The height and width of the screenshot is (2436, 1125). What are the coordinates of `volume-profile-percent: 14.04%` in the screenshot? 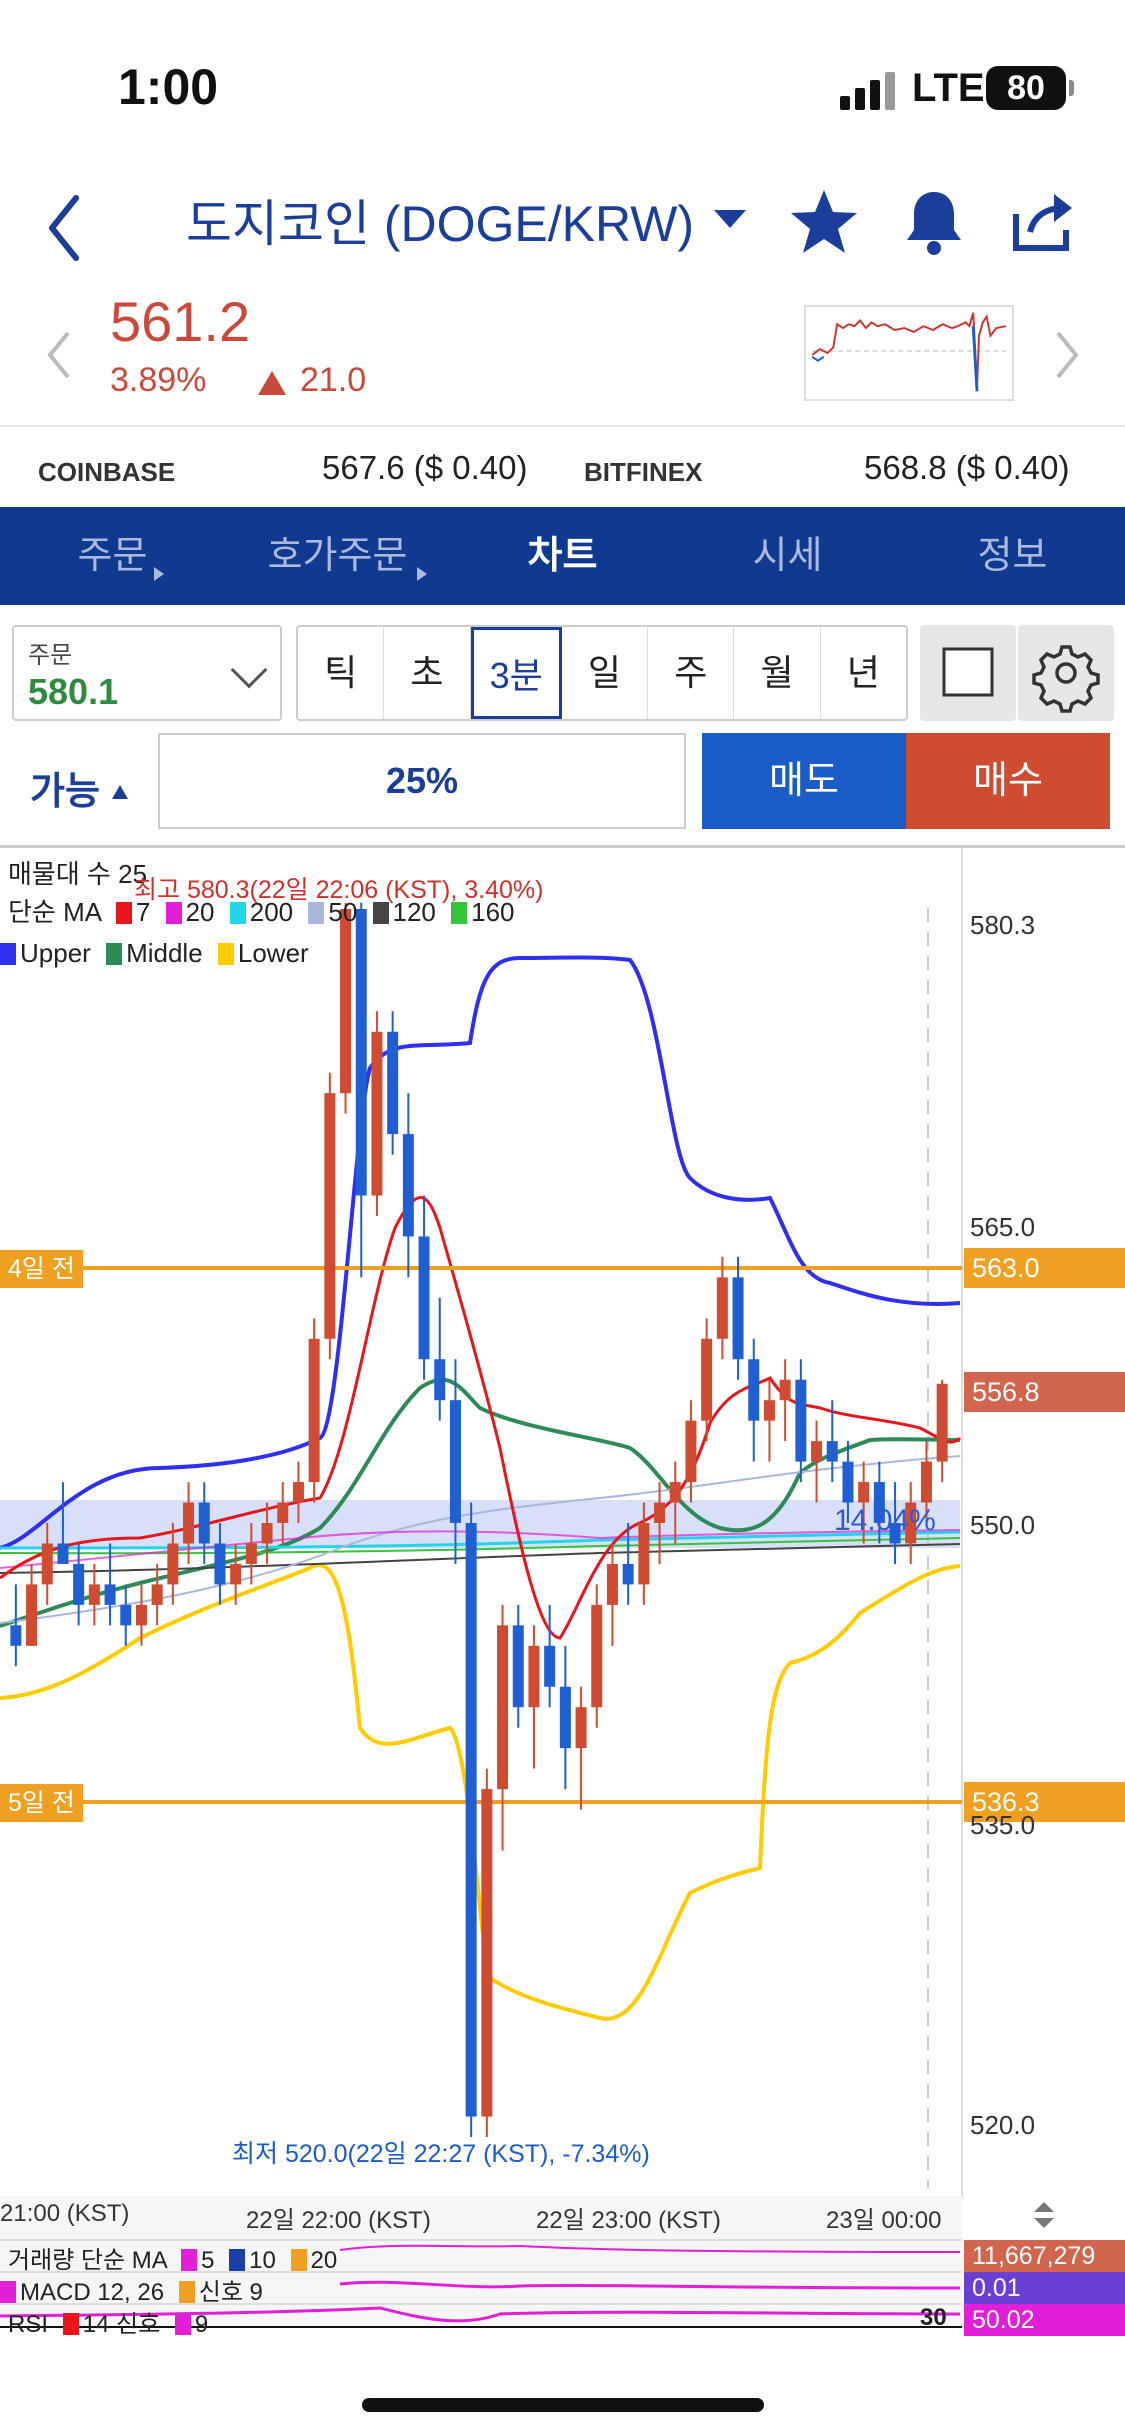 It's located at (885, 1520).